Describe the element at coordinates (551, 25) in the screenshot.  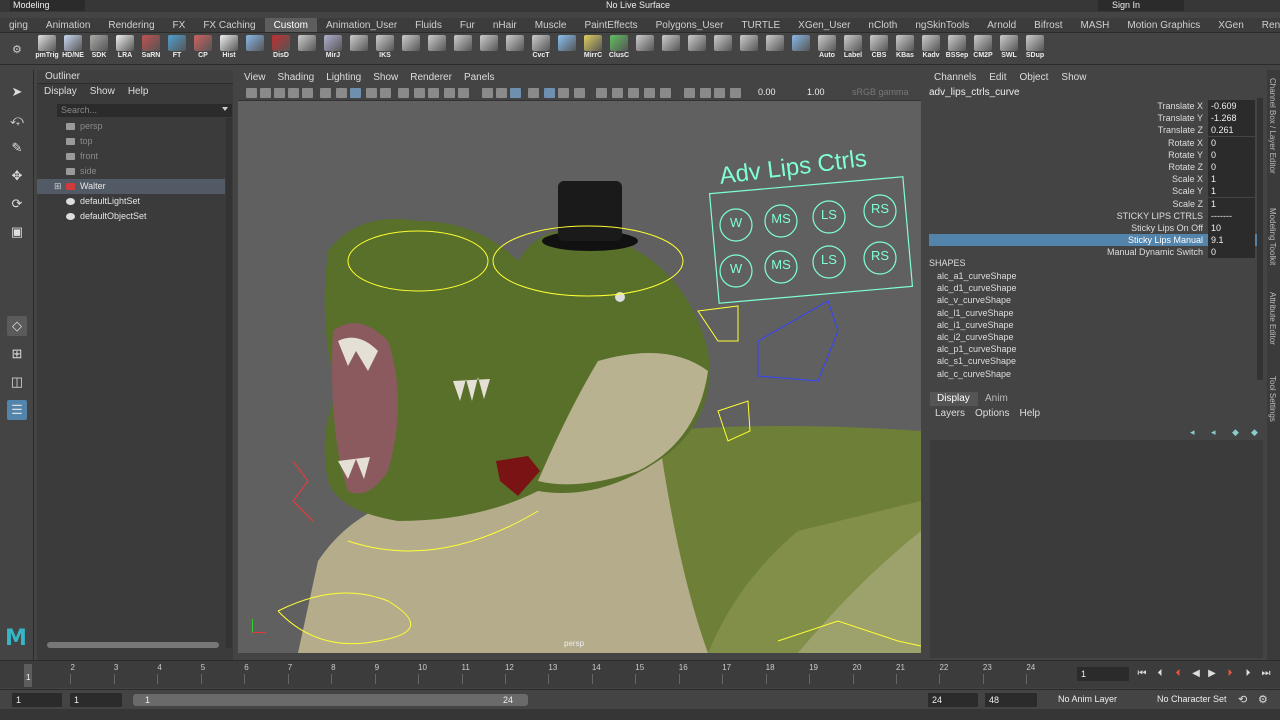
I see `shelf-tab-10: Muscle` at that location.